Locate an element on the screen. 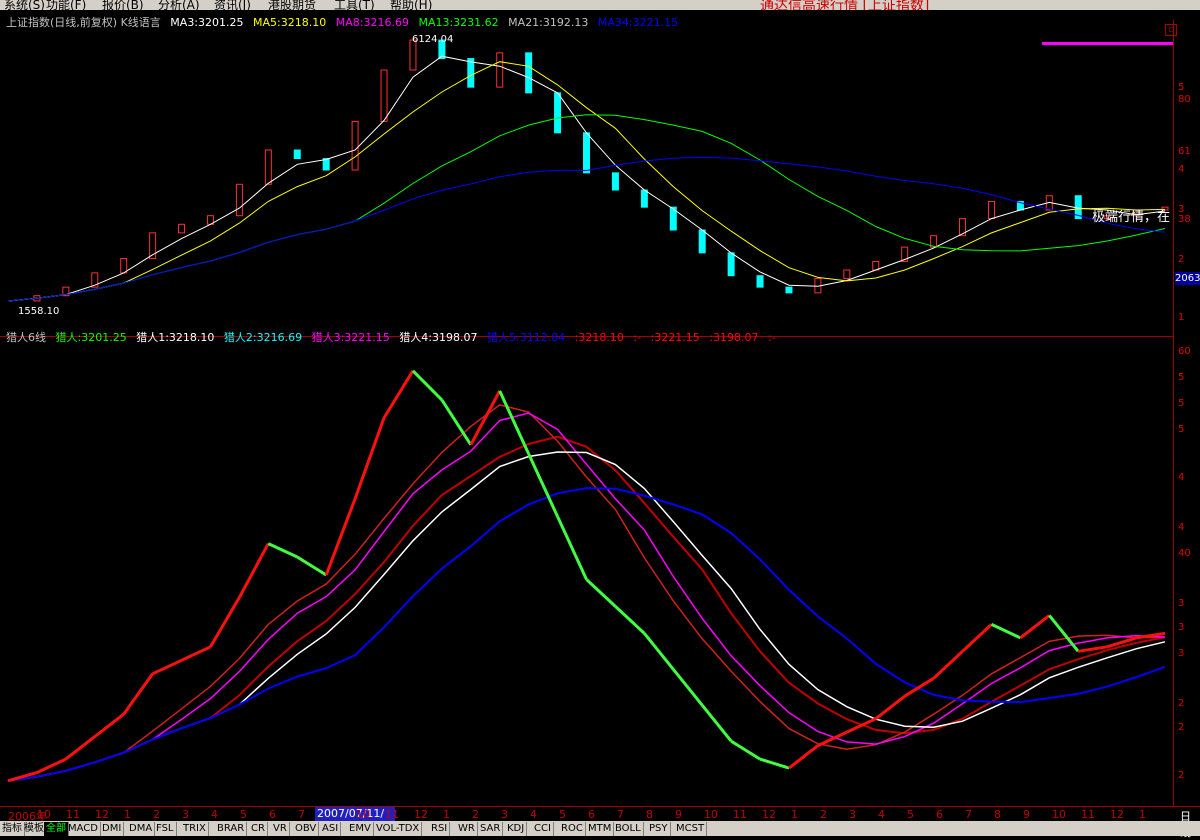 Image resolution: width=1200 pixels, height=840 pixels. indicator-tab: TRIX is located at coordinates (195, 829).